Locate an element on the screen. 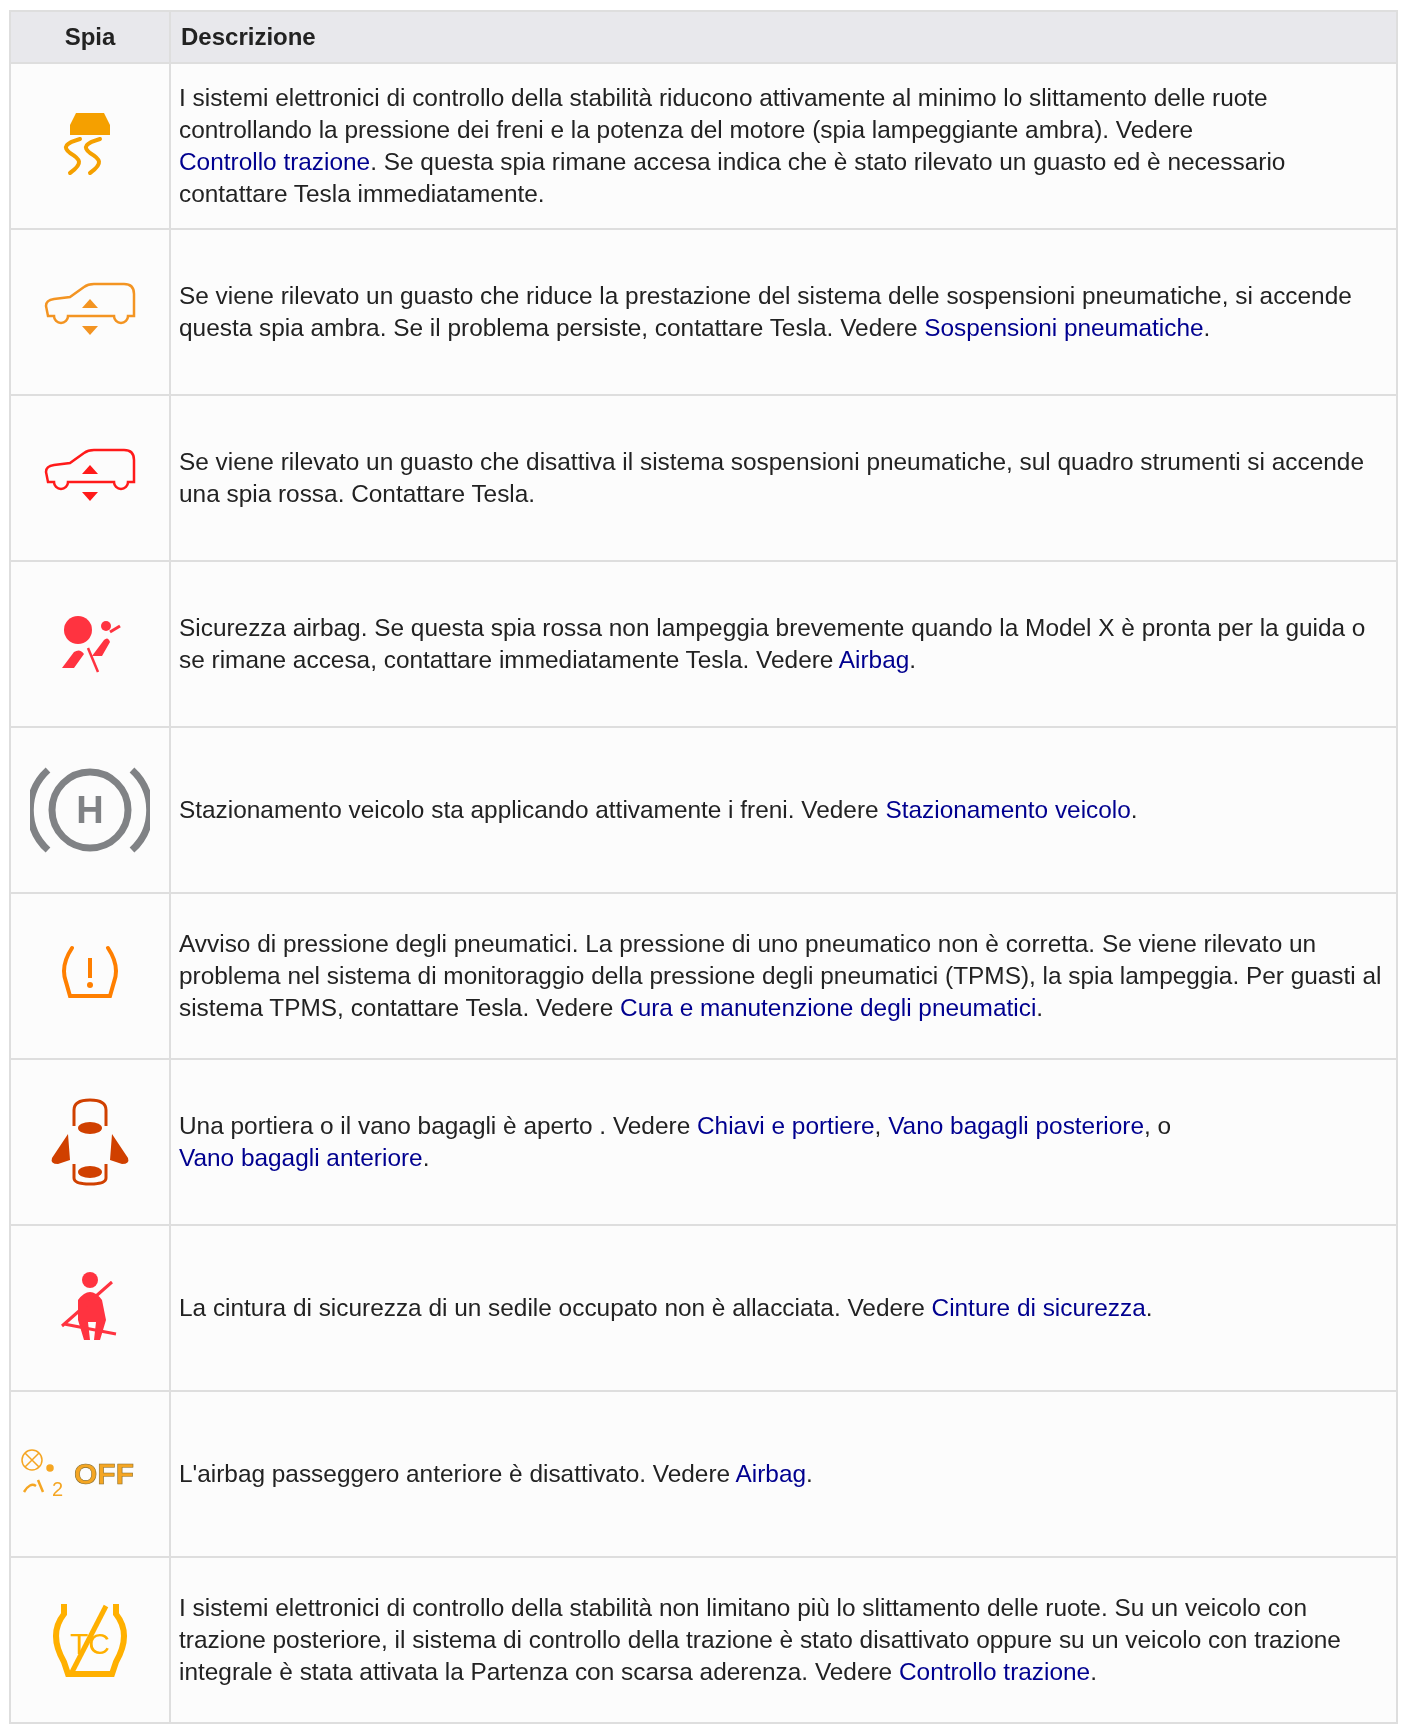  description-text: Avviso di pressione degli pneumatici. La pressione di uno pneumatico non è corretta. Se viene rilevato un problema nel sistema di monitoraggio della pressione degli pneumatici (TPMS), la spia lampeggia. Per guasti al sistema TPMS, contattare Tesla. Vedere Cura e manutenzione degli pneumatici. is located at coordinates (781, 976).